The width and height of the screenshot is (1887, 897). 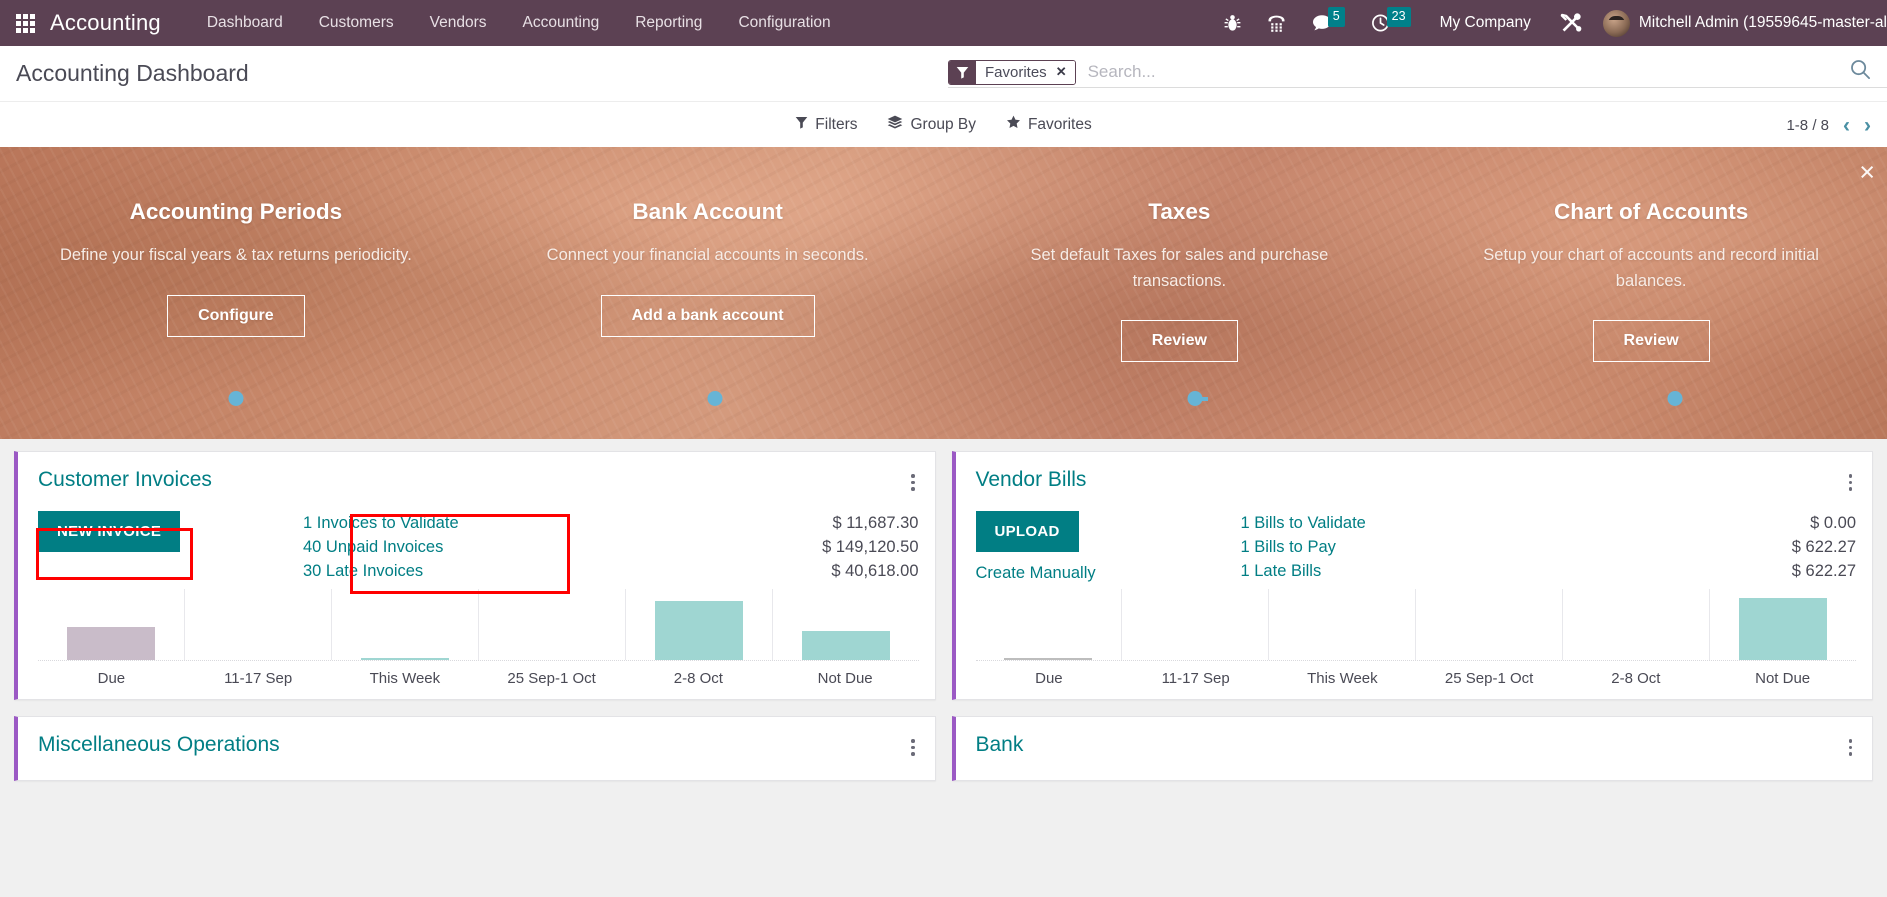 I want to click on apps-grid-button, so click(x=25, y=23).